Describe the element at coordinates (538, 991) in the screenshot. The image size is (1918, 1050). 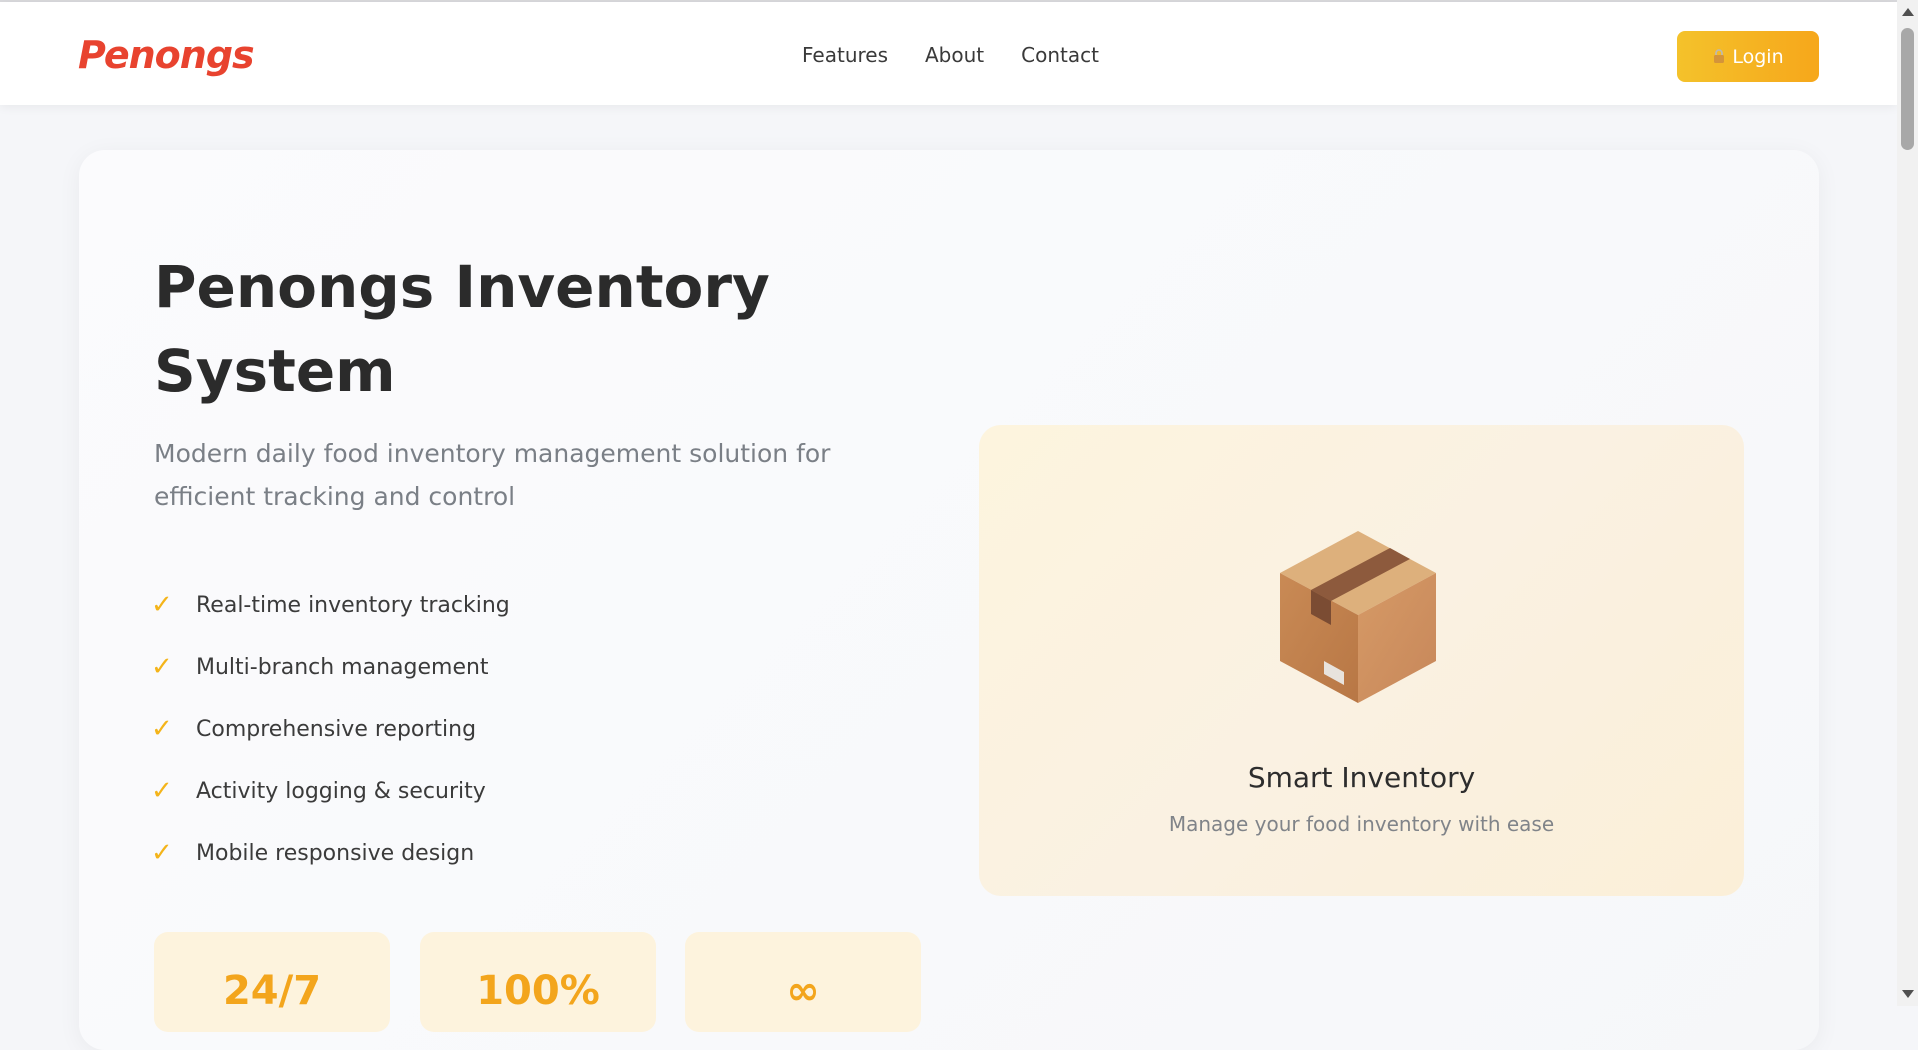
I see `stat-value: 100%` at that location.